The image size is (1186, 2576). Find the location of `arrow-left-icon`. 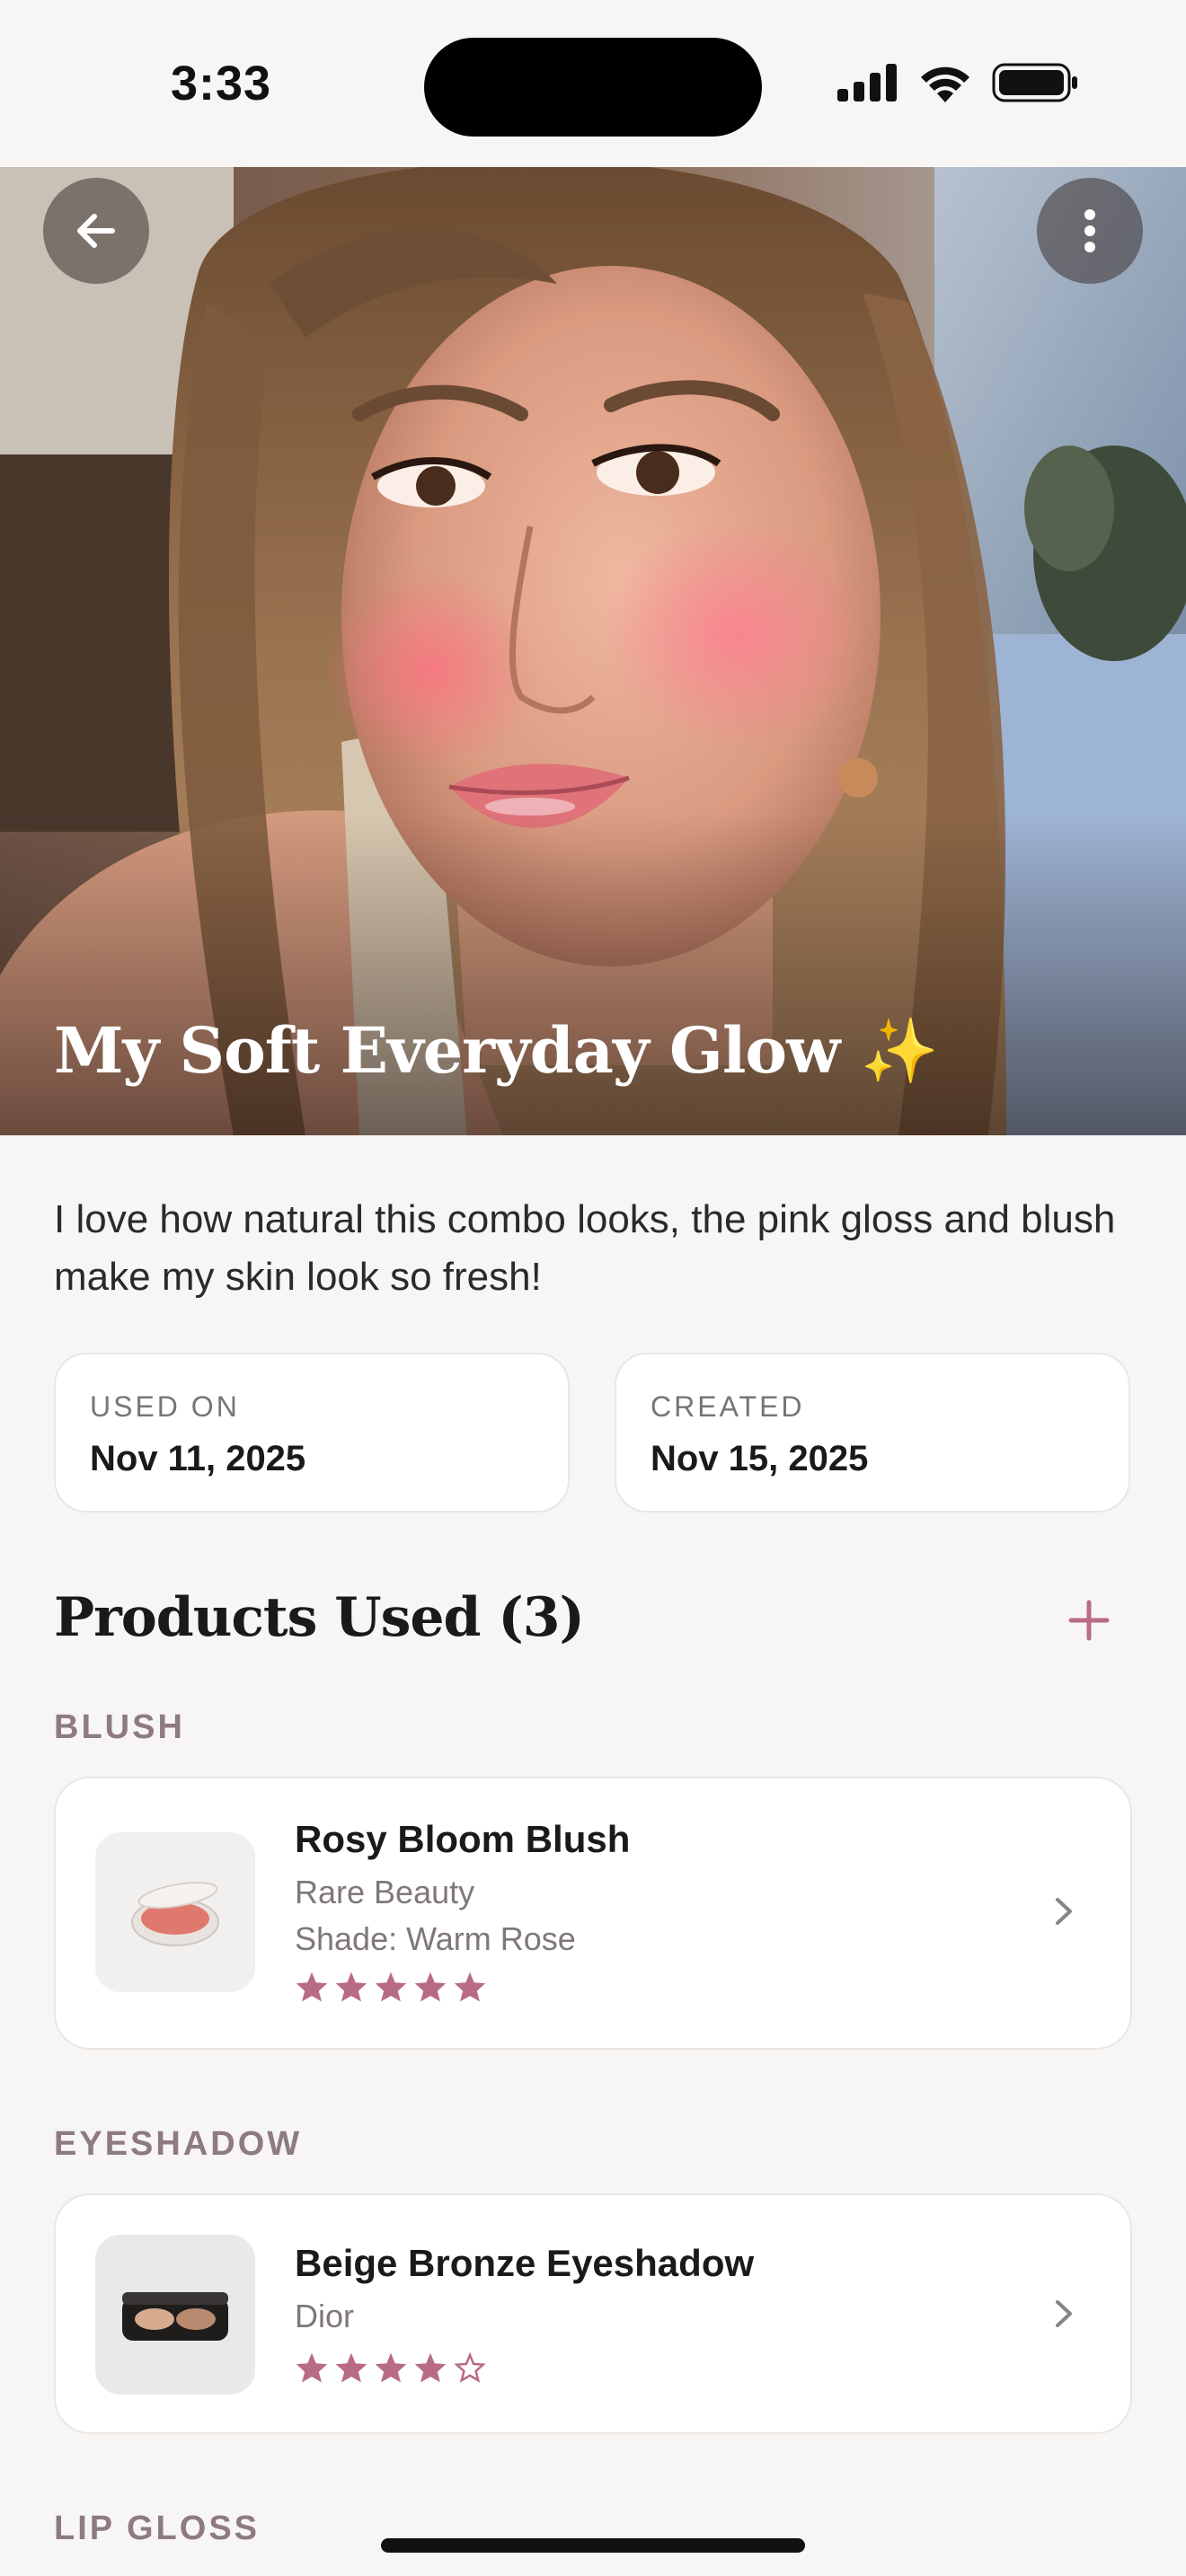

arrow-left-icon is located at coordinates (96, 231).